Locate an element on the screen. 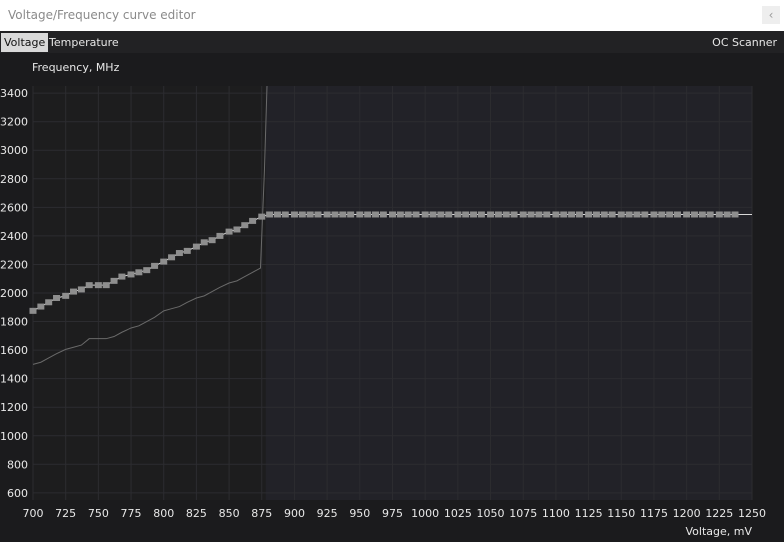 The height and width of the screenshot is (542, 784). tab-temperature: Temperature is located at coordinates (84, 42).